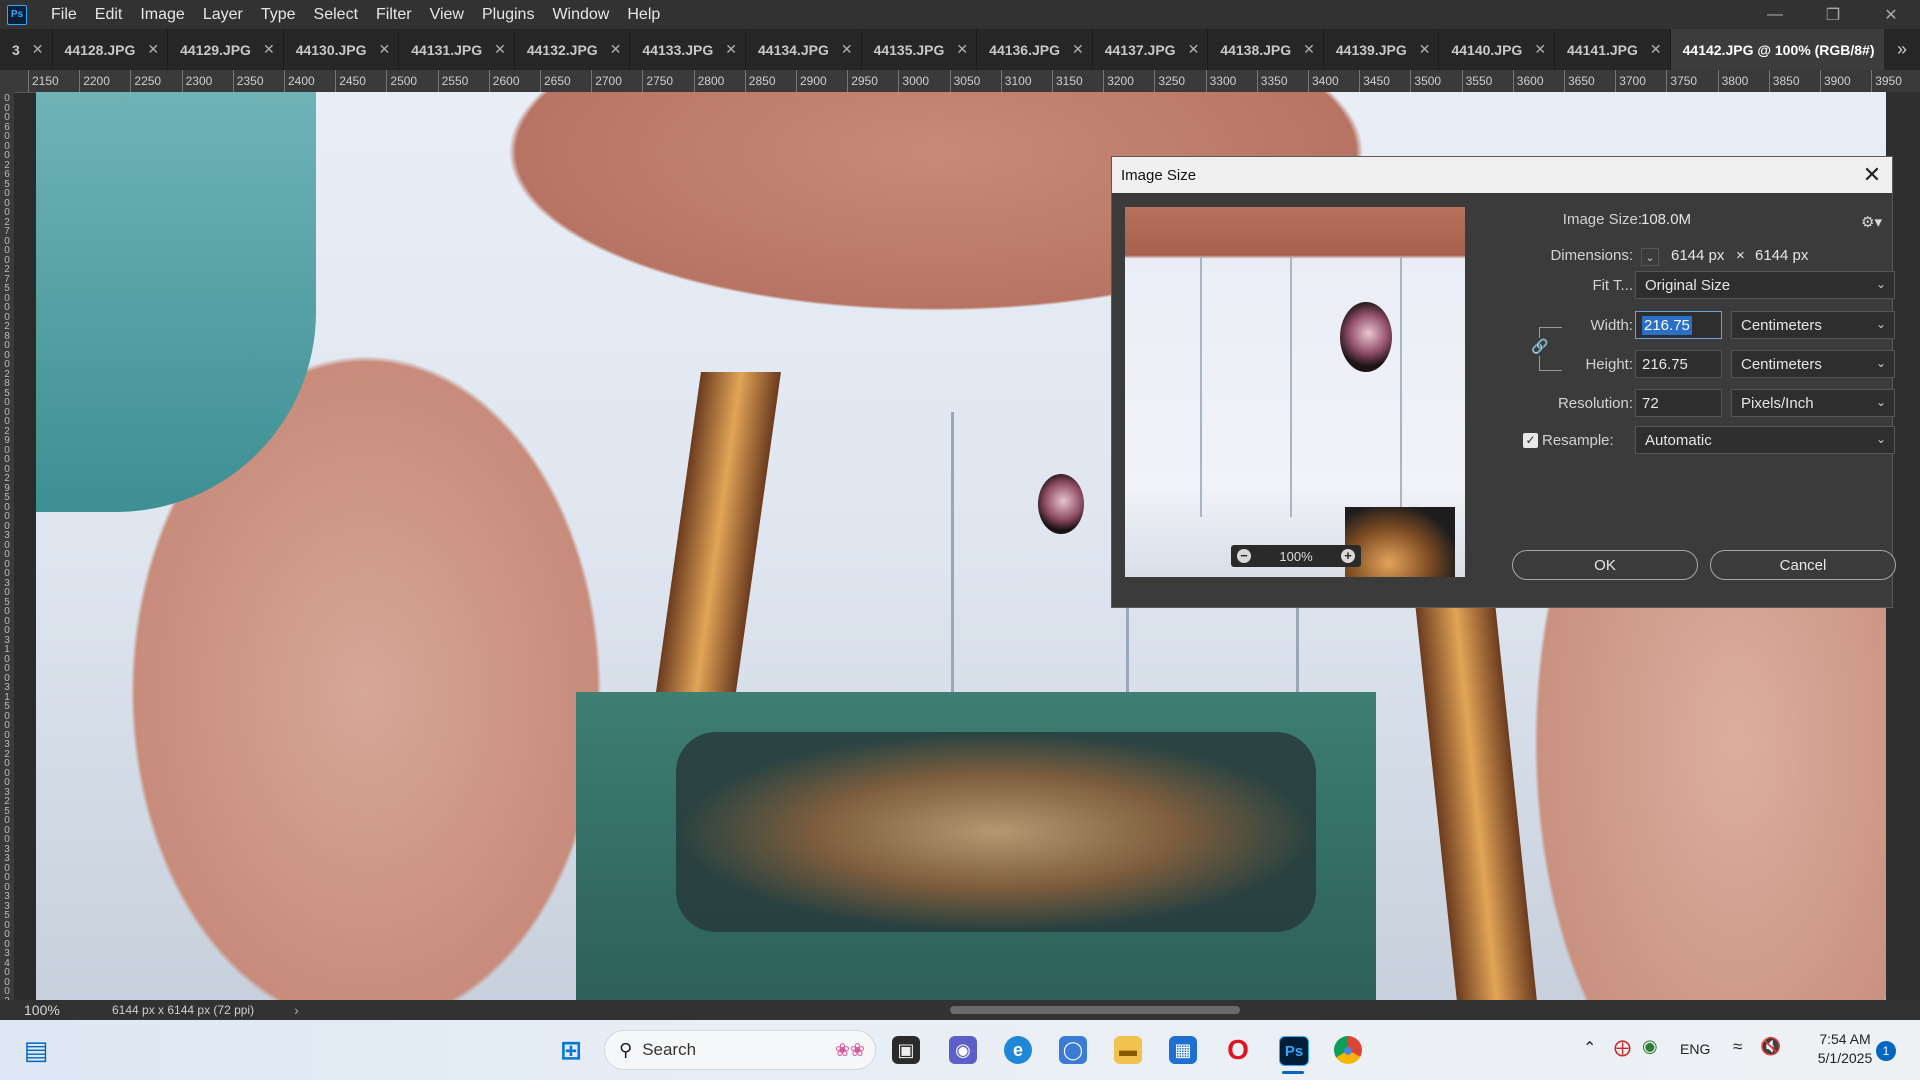 The image size is (1920, 1080). What do you see at coordinates (1382, 49) in the screenshot?
I see `tab-document: 44139.JPG ✕` at bounding box center [1382, 49].